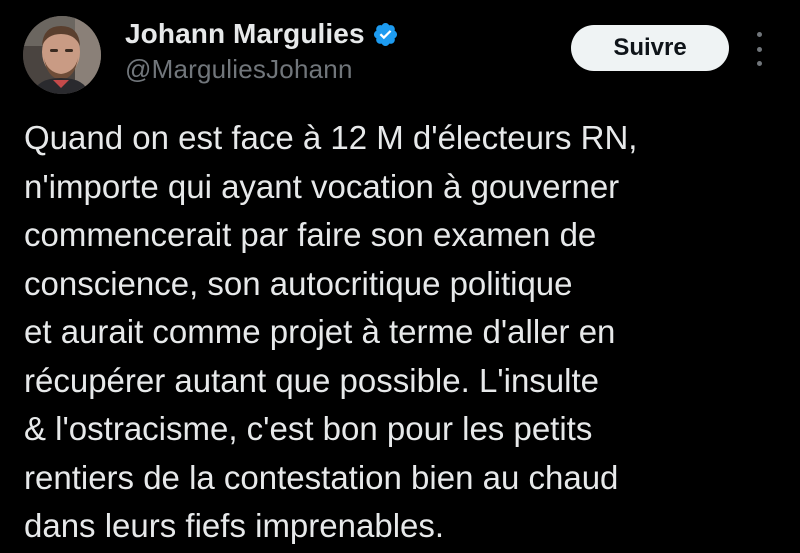 The width and height of the screenshot is (800, 553). Describe the element at coordinates (245, 34) in the screenshot. I see `author-display-name: Johann Margulies` at that location.